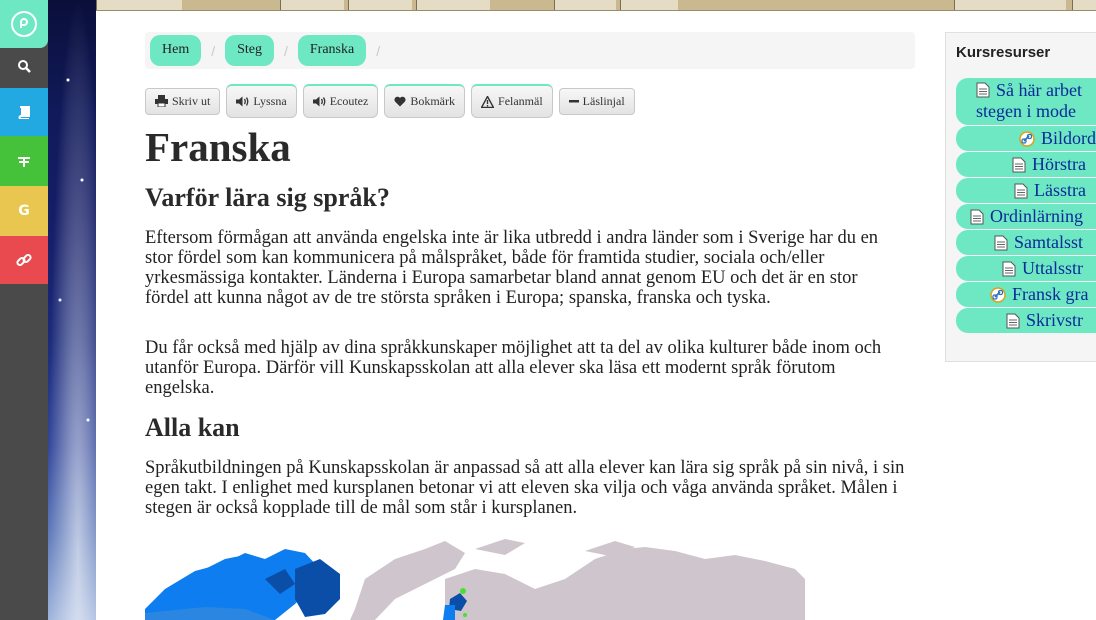  Describe the element at coordinates (349, 101) in the screenshot. I see `ecoutez-label: Ecoutez` at that location.